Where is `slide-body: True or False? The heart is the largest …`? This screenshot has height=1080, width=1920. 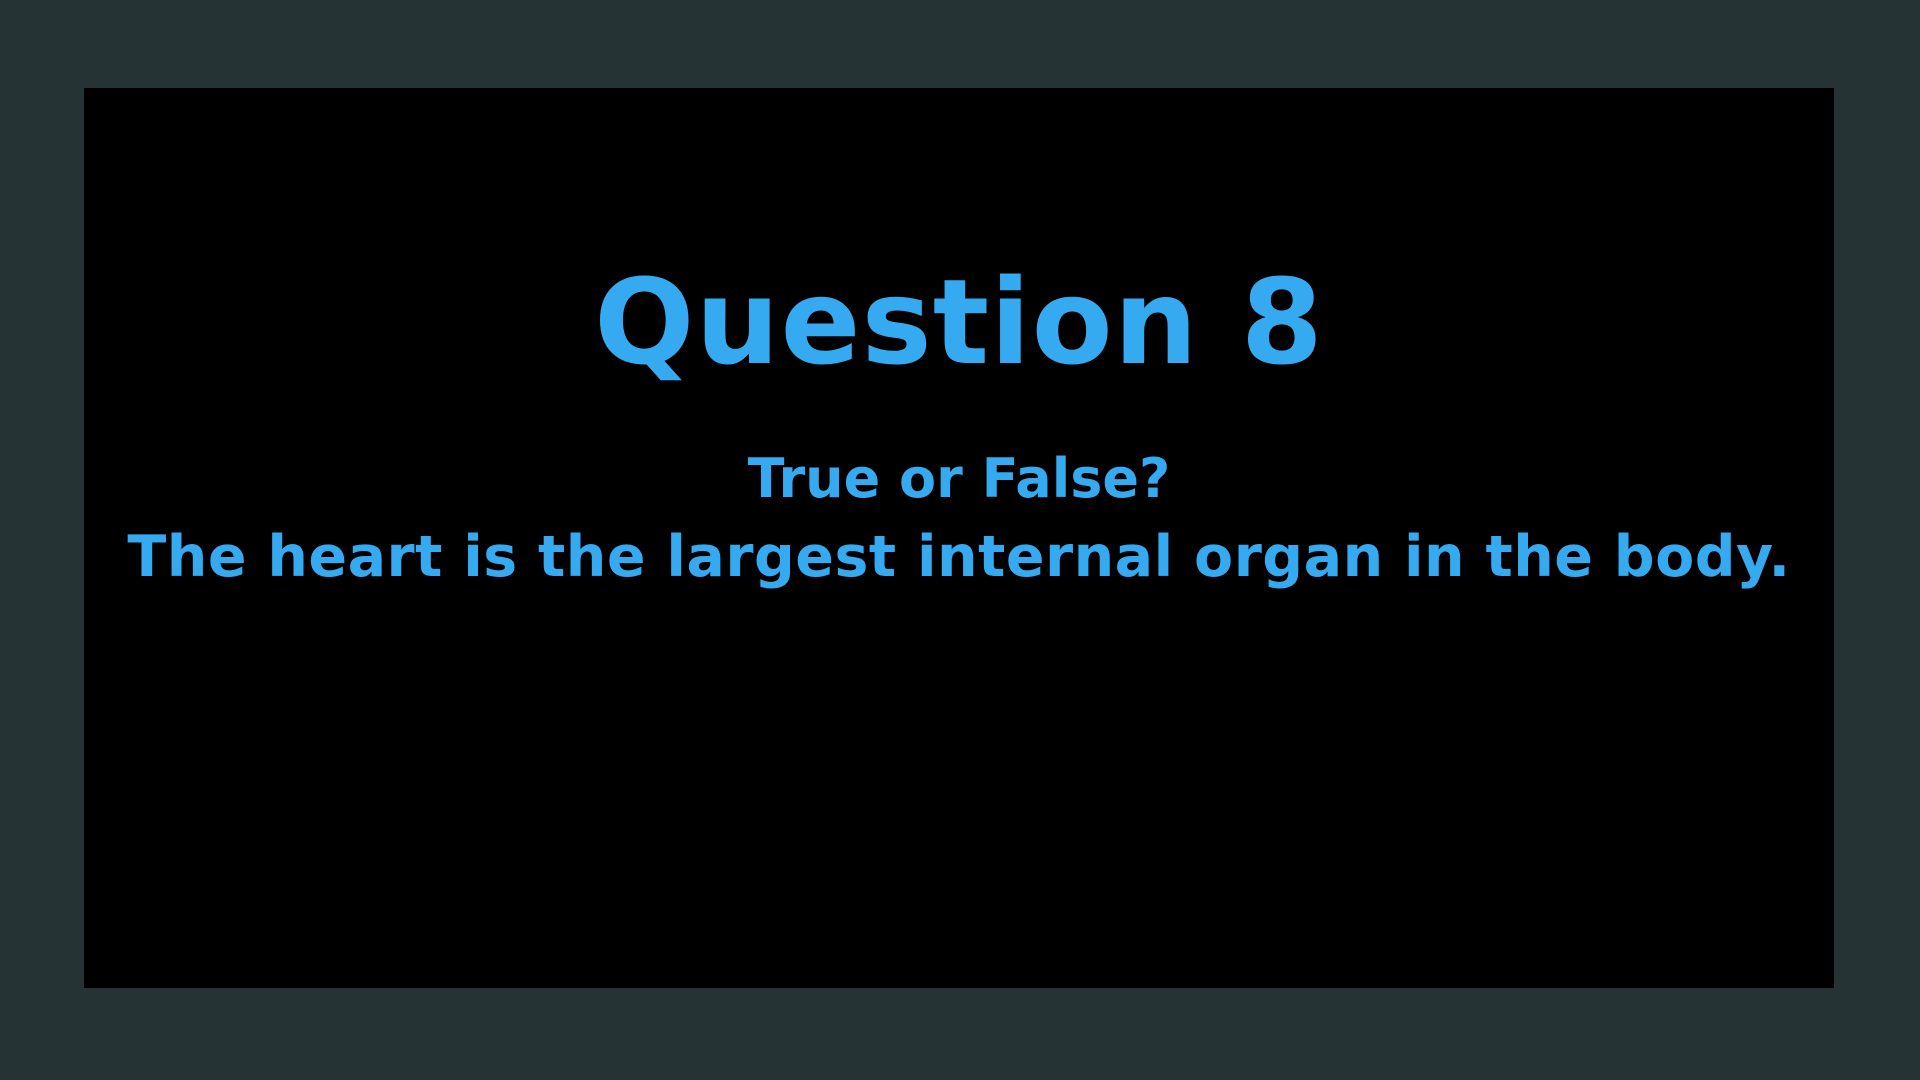 slide-body: True or False? The heart is the largest … is located at coordinates (959, 518).